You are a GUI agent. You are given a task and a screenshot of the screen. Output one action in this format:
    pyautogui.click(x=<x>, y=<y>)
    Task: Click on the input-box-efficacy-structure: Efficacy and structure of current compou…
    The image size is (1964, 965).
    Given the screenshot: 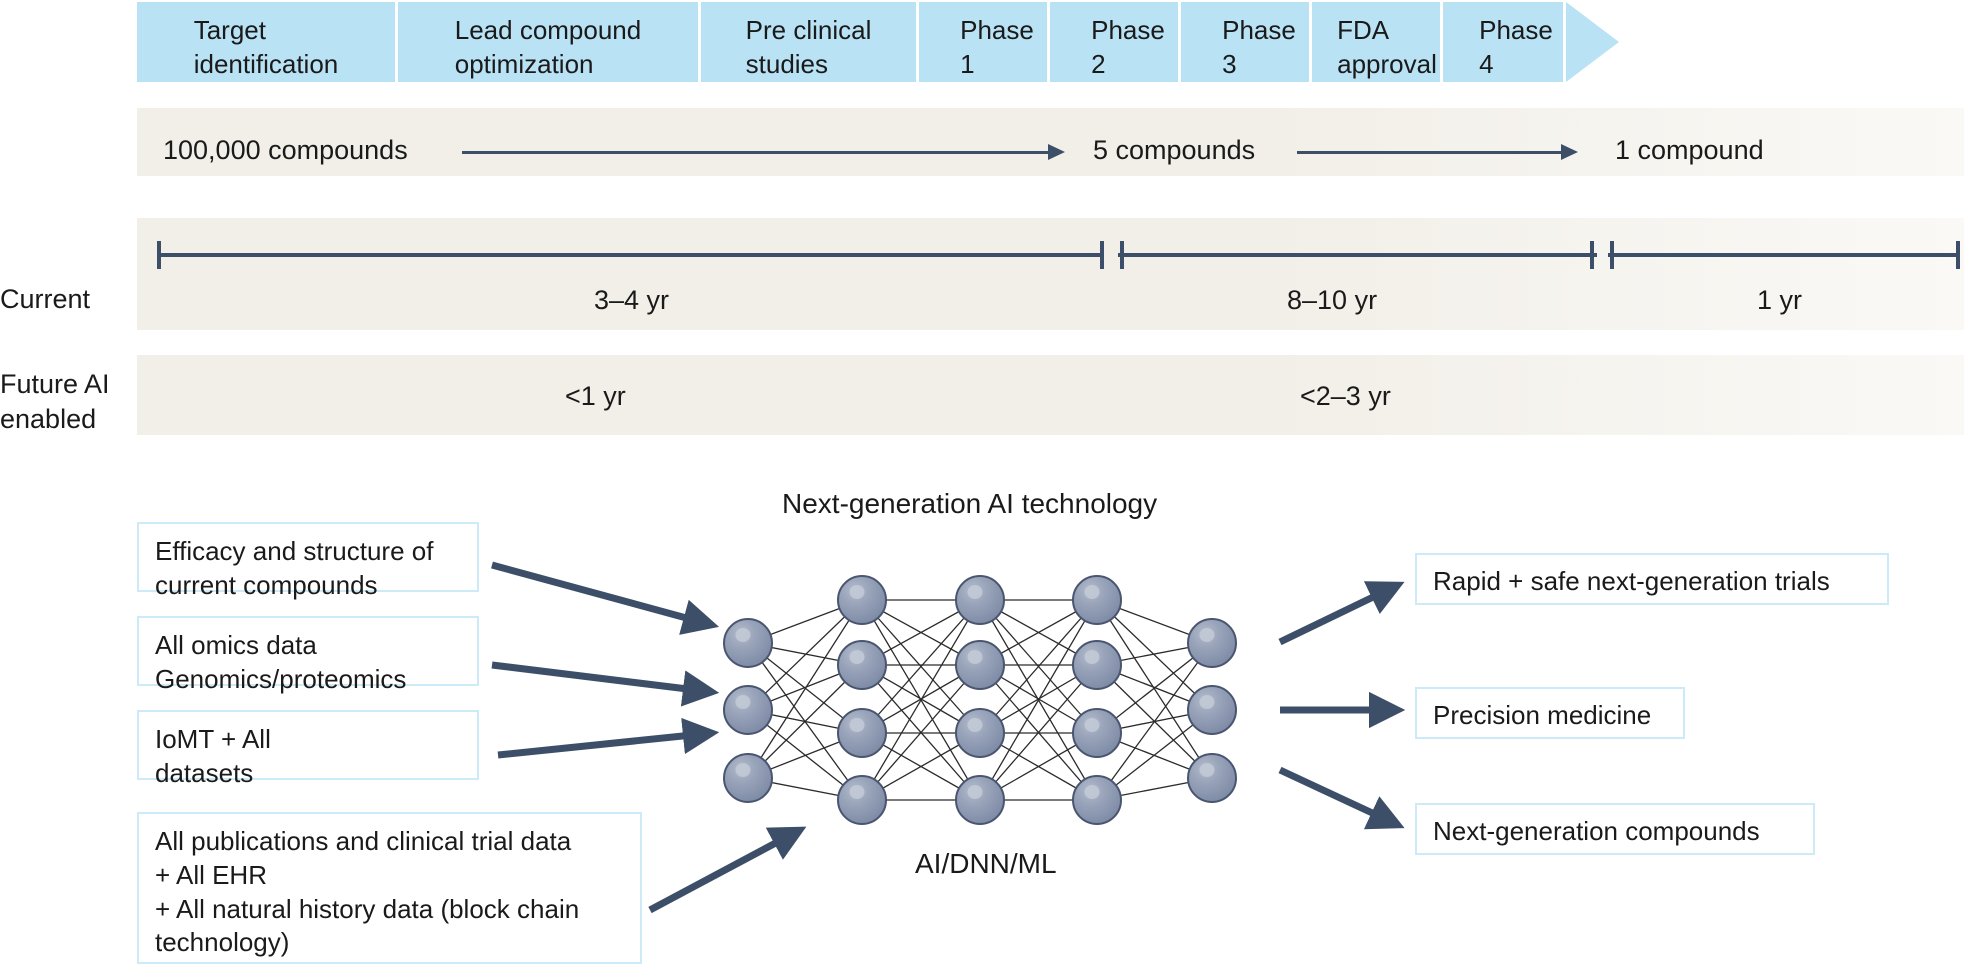 What is the action you would take?
    pyautogui.click(x=308, y=561)
    